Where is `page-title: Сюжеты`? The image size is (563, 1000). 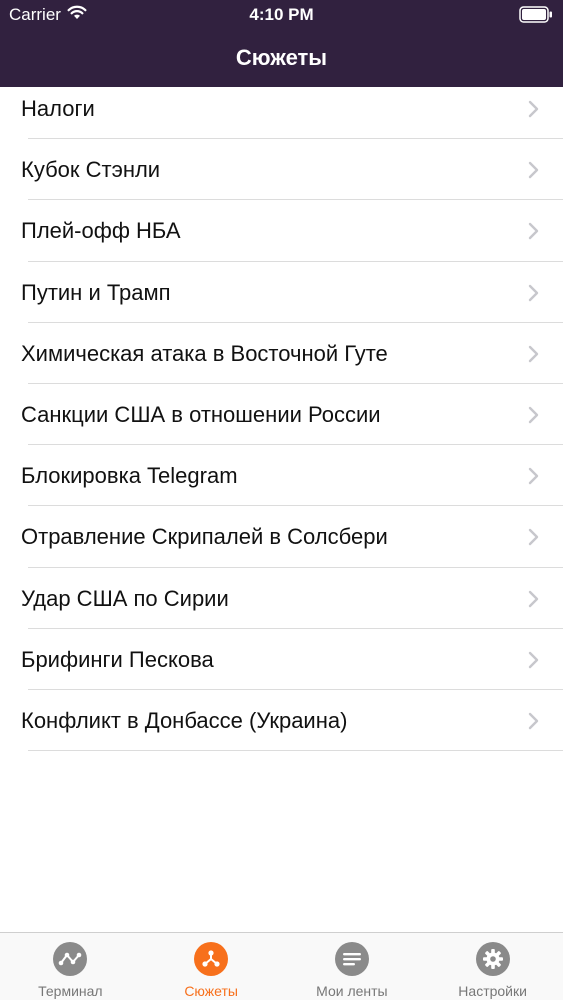
page-title: Сюжеты is located at coordinates (281, 57).